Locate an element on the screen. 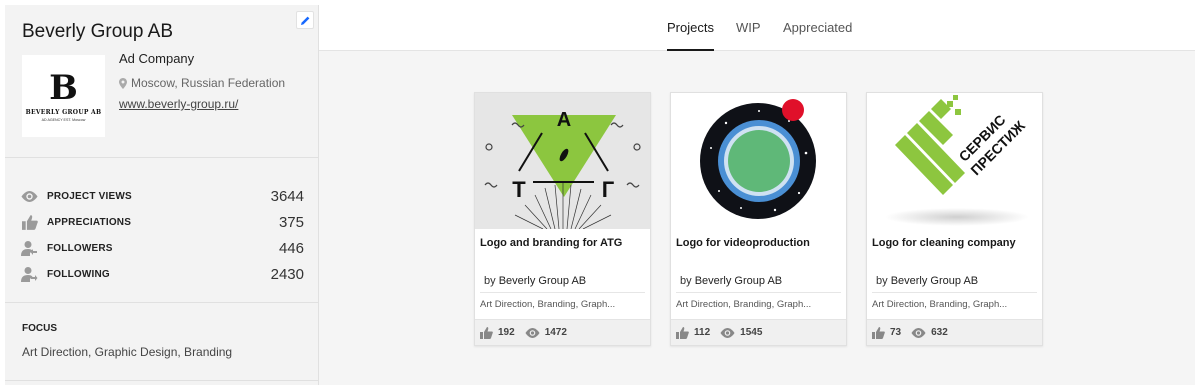 The width and height of the screenshot is (1200, 385). project-cover: СЕРВИС ПРЕСТИЖ is located at coordinates (954, 161).